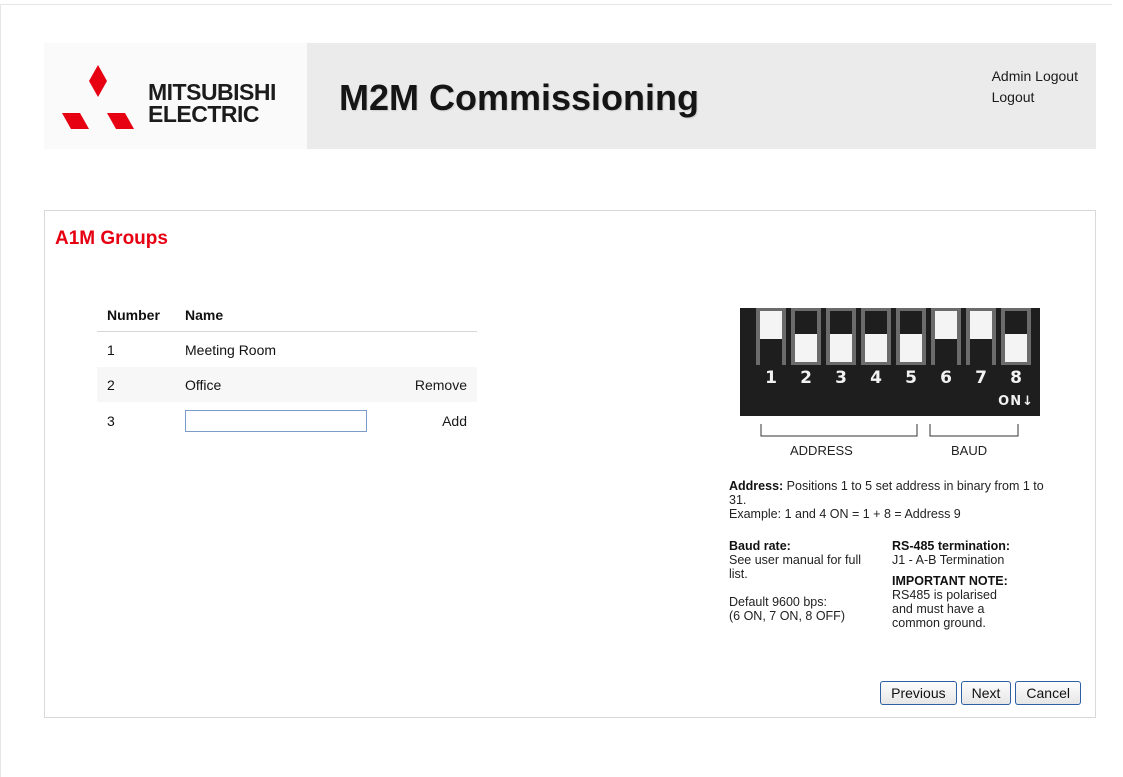  I want to click on table-row: 2 Office Remove, so click(287, 384).